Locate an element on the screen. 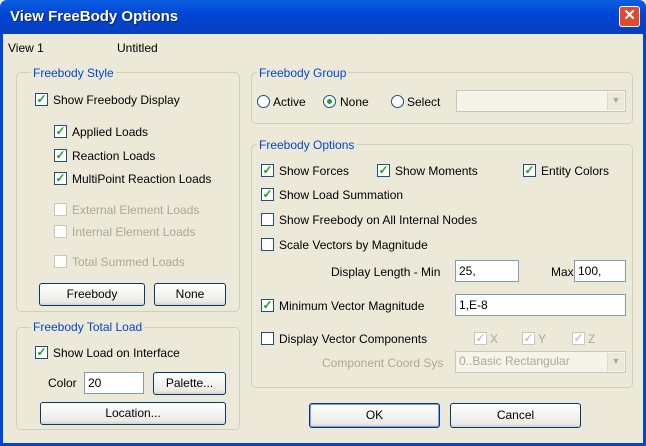  show-load-summation-checkbox: ✓ is located at coordinates (267, 194).